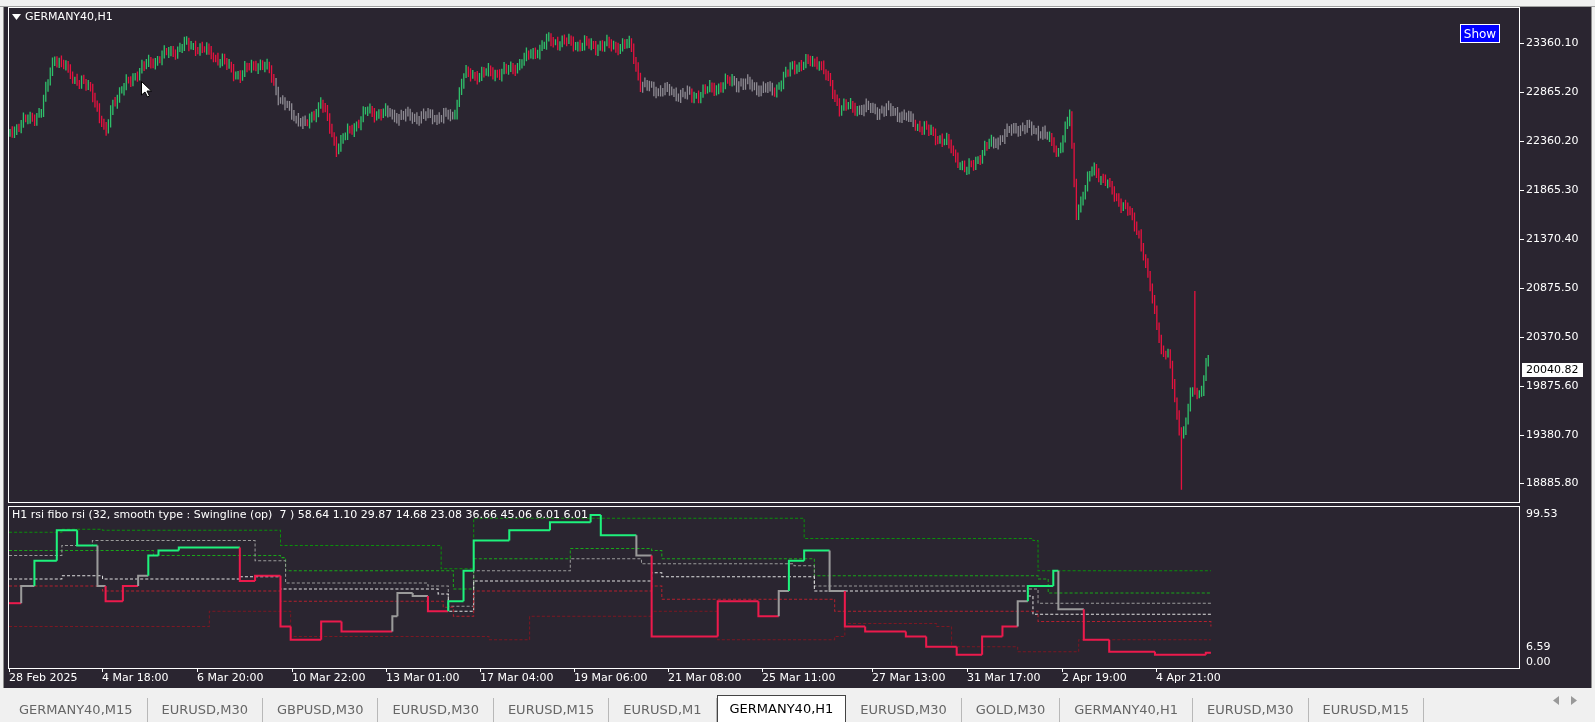  What do you see at coordinates (69, 17) in the screenshot?
I see `chart-title: GERMANY40,H1` at bounding box center [69, 17].